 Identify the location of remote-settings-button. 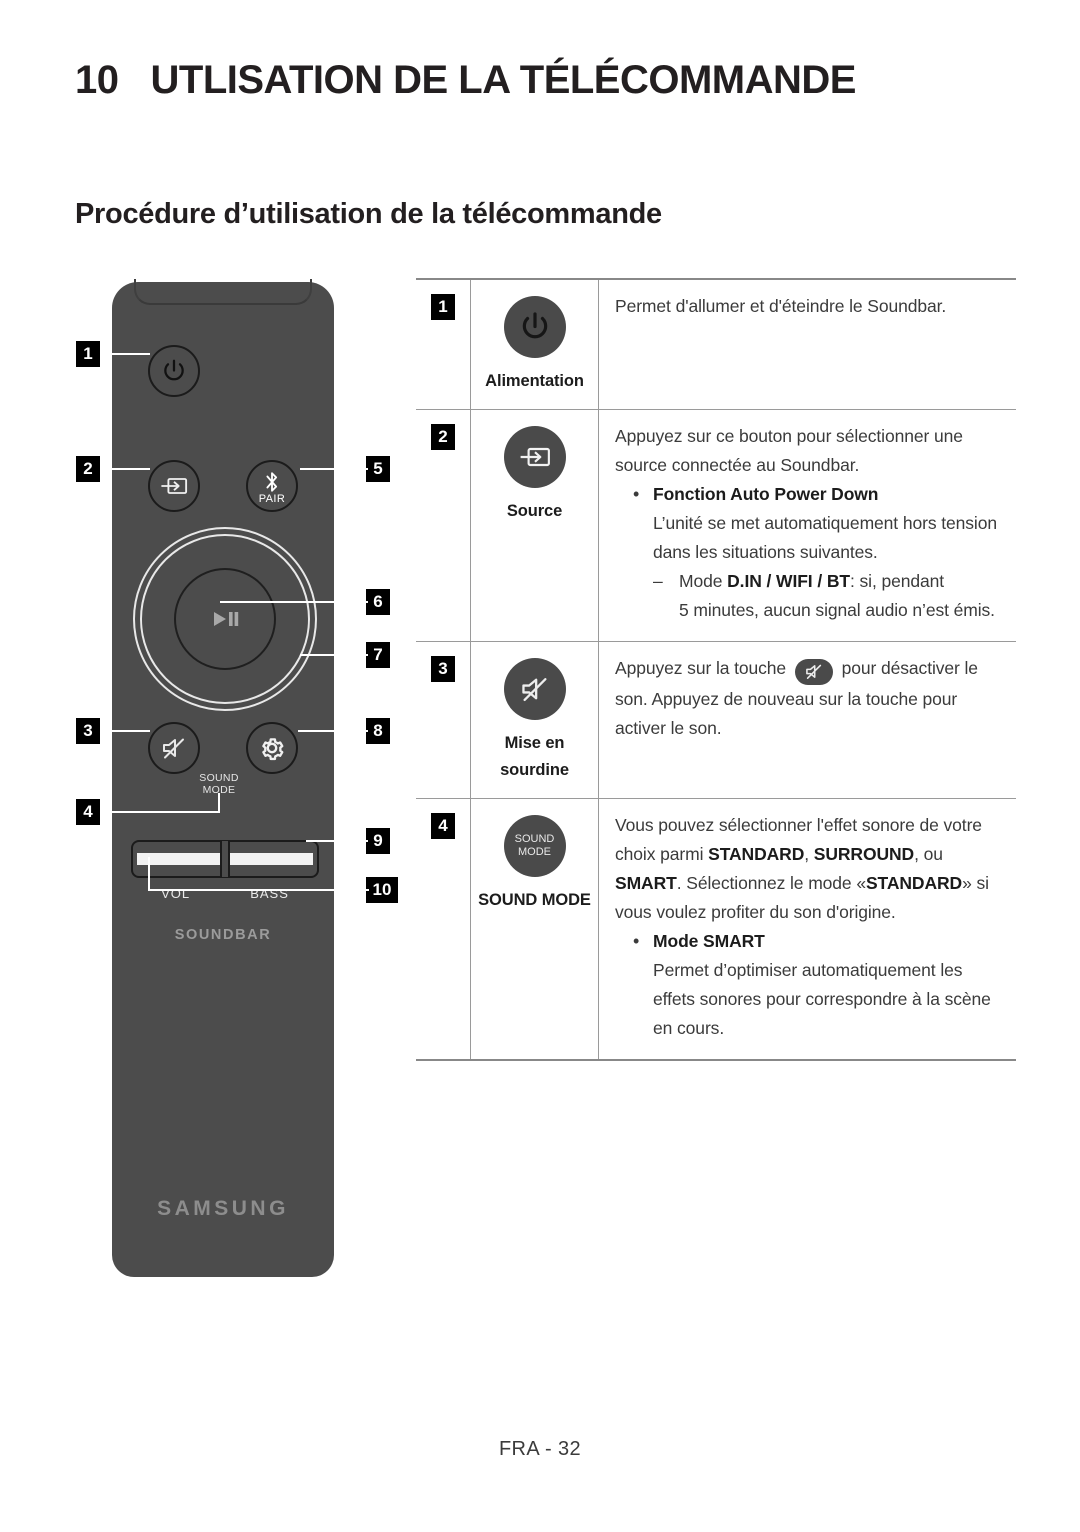
(272, 748).